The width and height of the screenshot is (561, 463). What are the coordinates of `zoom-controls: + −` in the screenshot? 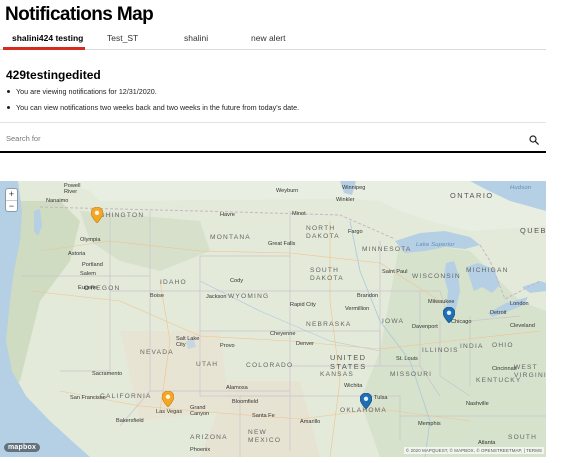 It's located at (11, 200).